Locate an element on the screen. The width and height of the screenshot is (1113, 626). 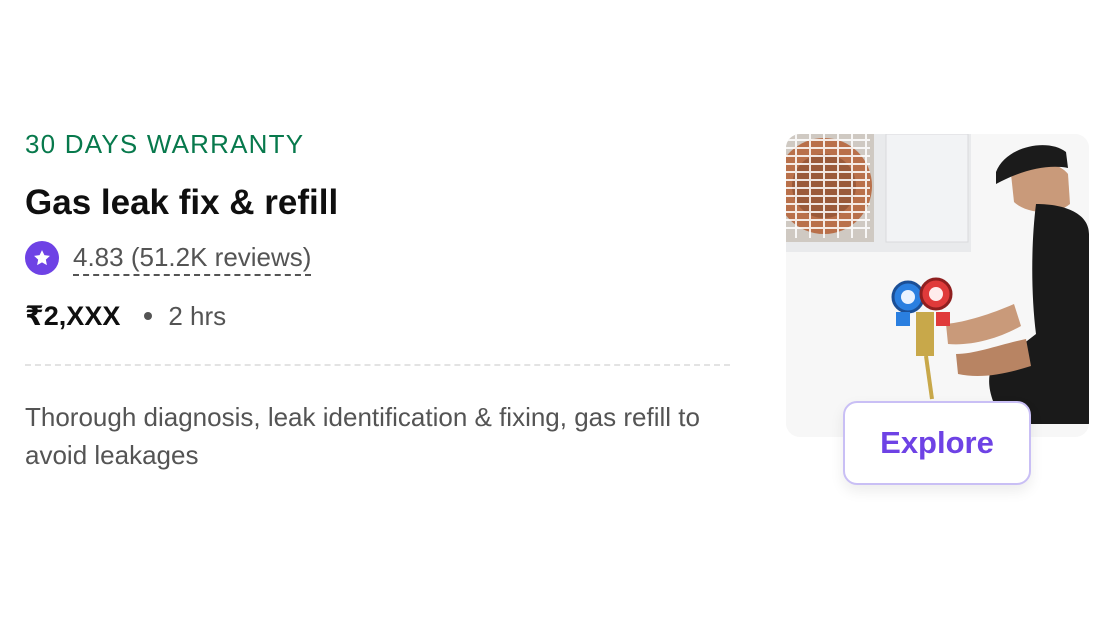
service-image is located at coordinates (937, 285).